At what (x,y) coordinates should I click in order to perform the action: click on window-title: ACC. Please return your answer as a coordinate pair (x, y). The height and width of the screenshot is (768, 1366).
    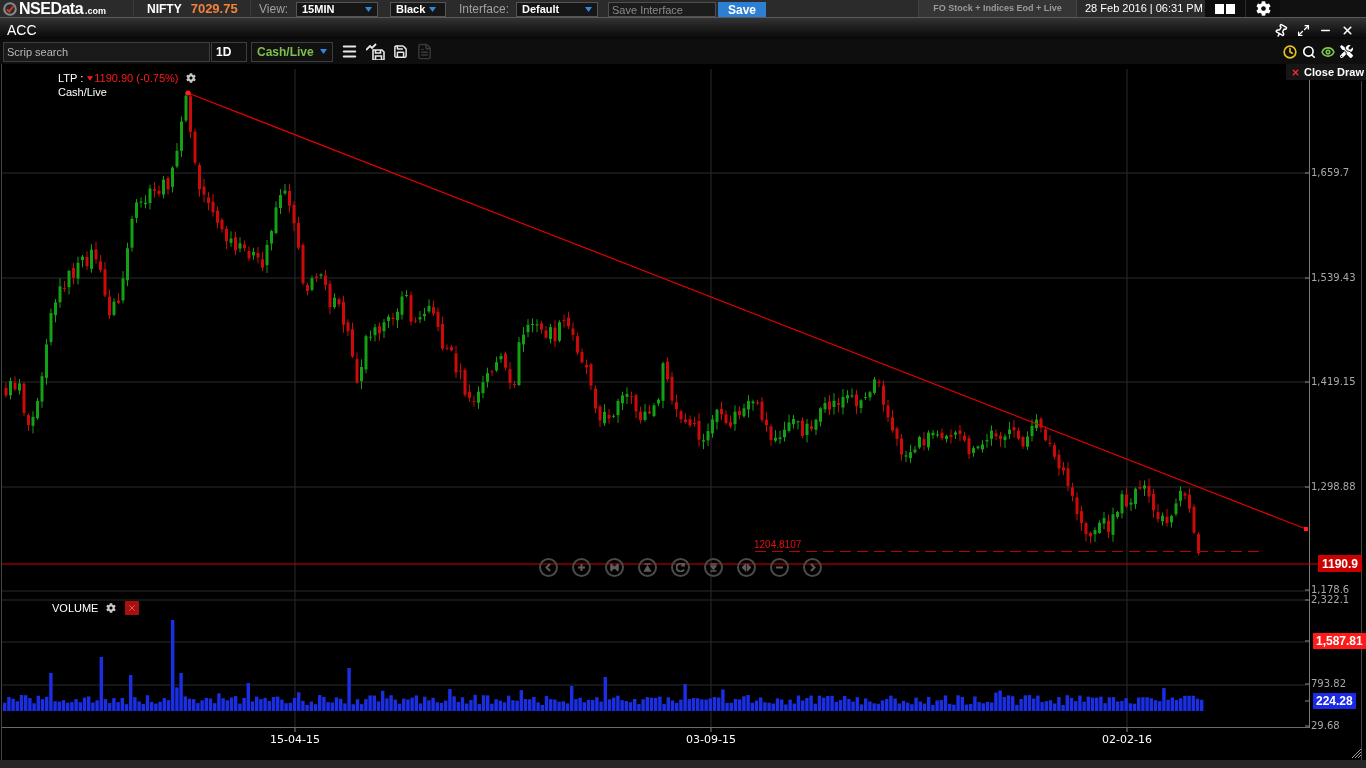
    Looking at the image, I should click on (22, 29).